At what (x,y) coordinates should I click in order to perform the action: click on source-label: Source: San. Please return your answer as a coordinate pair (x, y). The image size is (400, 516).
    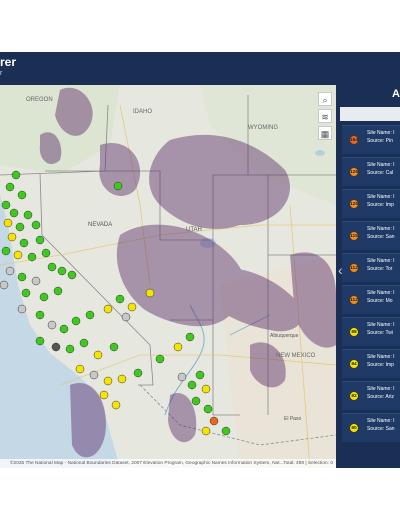
    Looking at the image, I should click on (381, 429).